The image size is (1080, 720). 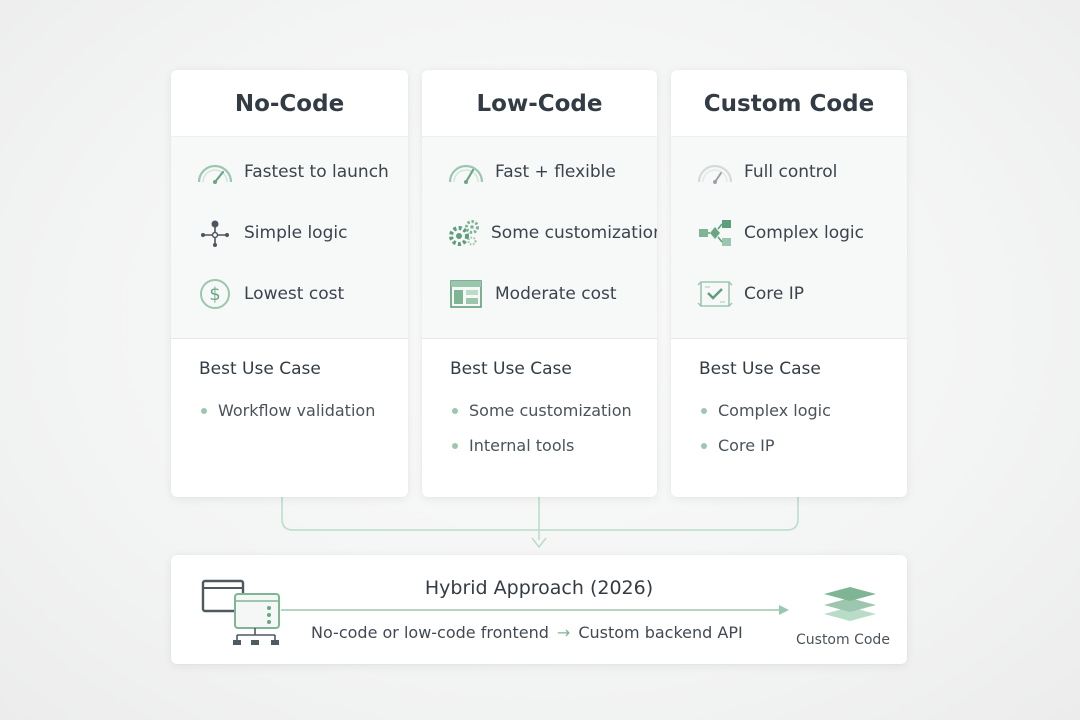 I want to click on feature-item: Complex logic, so click(x=789, y=232).